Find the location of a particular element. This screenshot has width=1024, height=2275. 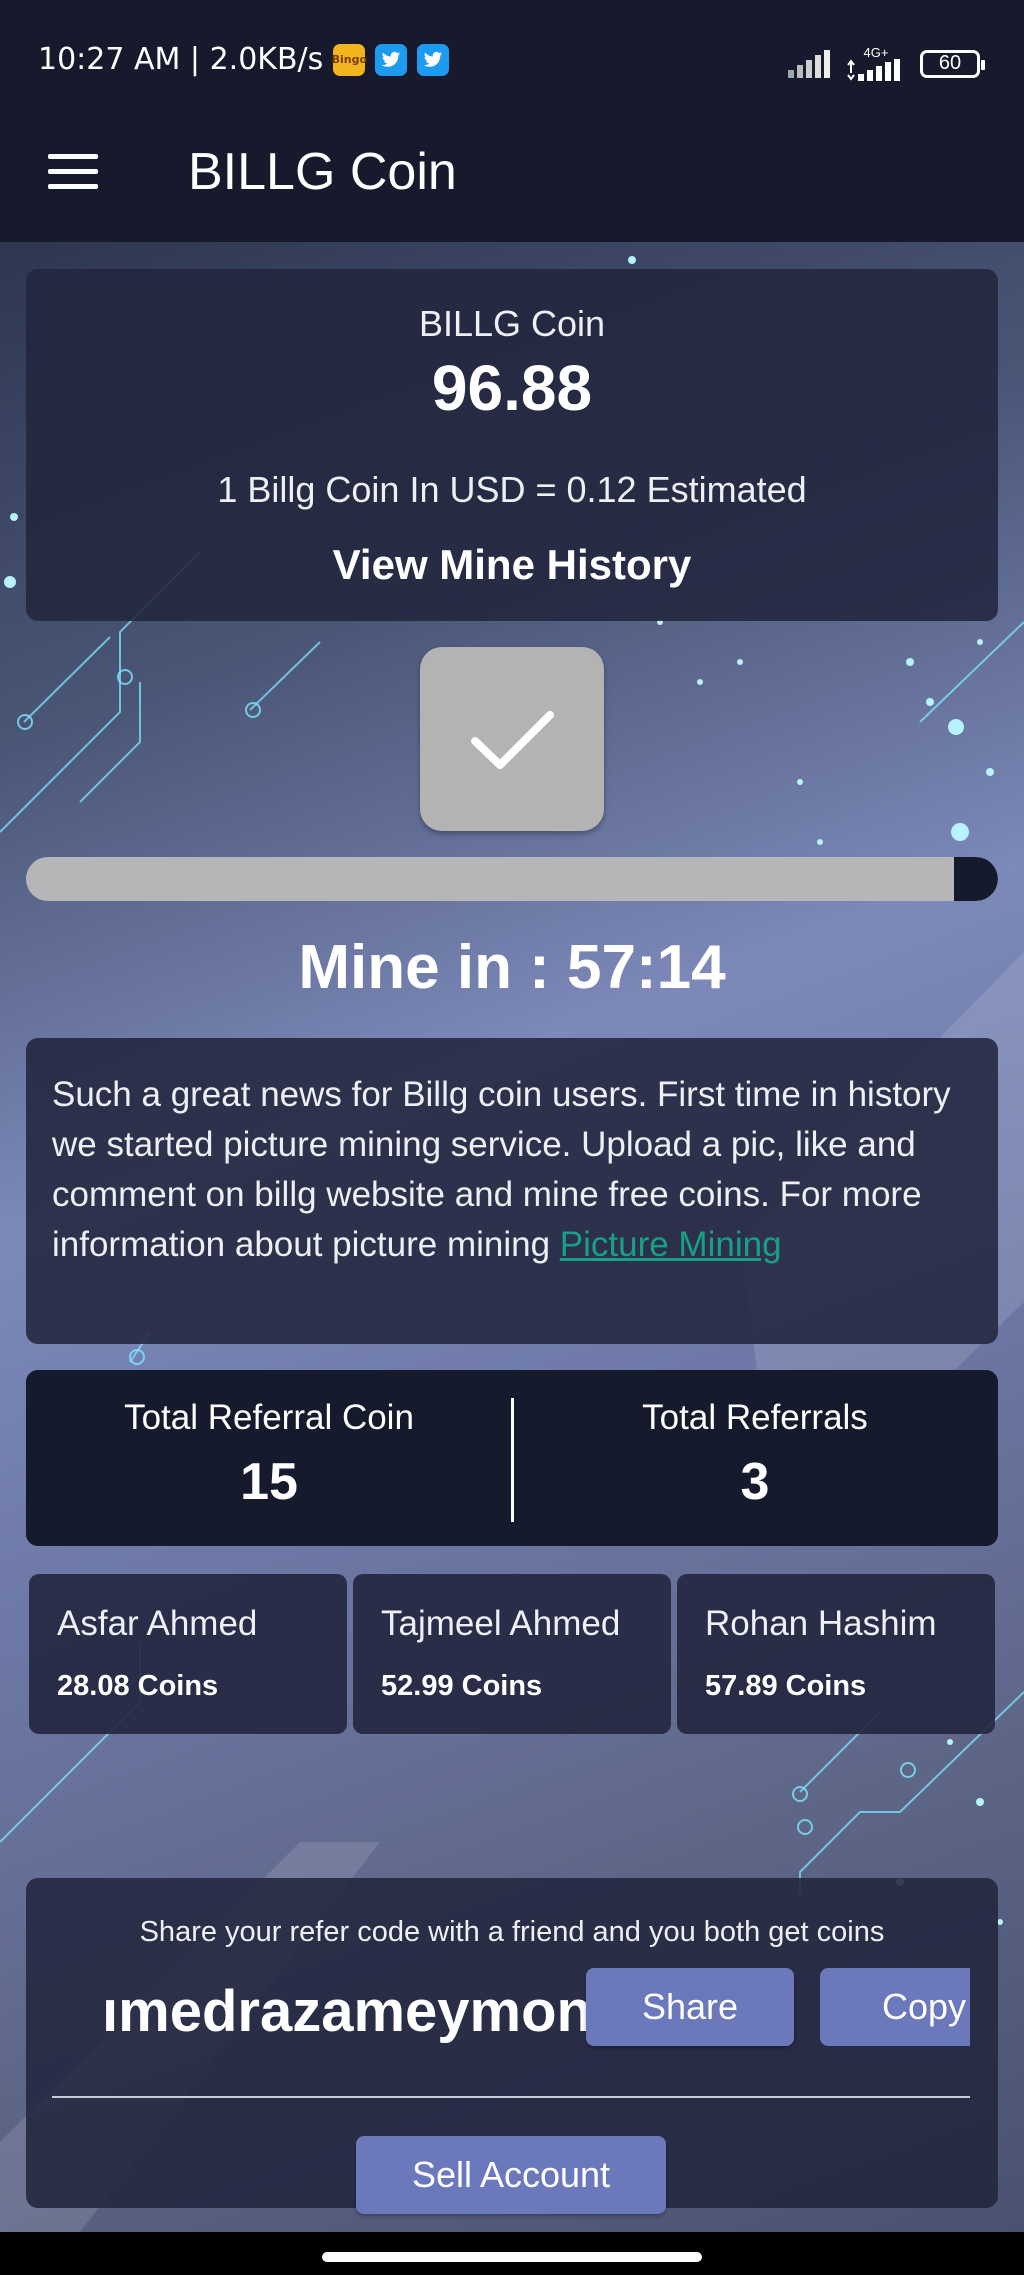

user-coins: 52.99 Coins is located at coordinates (462, 1686).